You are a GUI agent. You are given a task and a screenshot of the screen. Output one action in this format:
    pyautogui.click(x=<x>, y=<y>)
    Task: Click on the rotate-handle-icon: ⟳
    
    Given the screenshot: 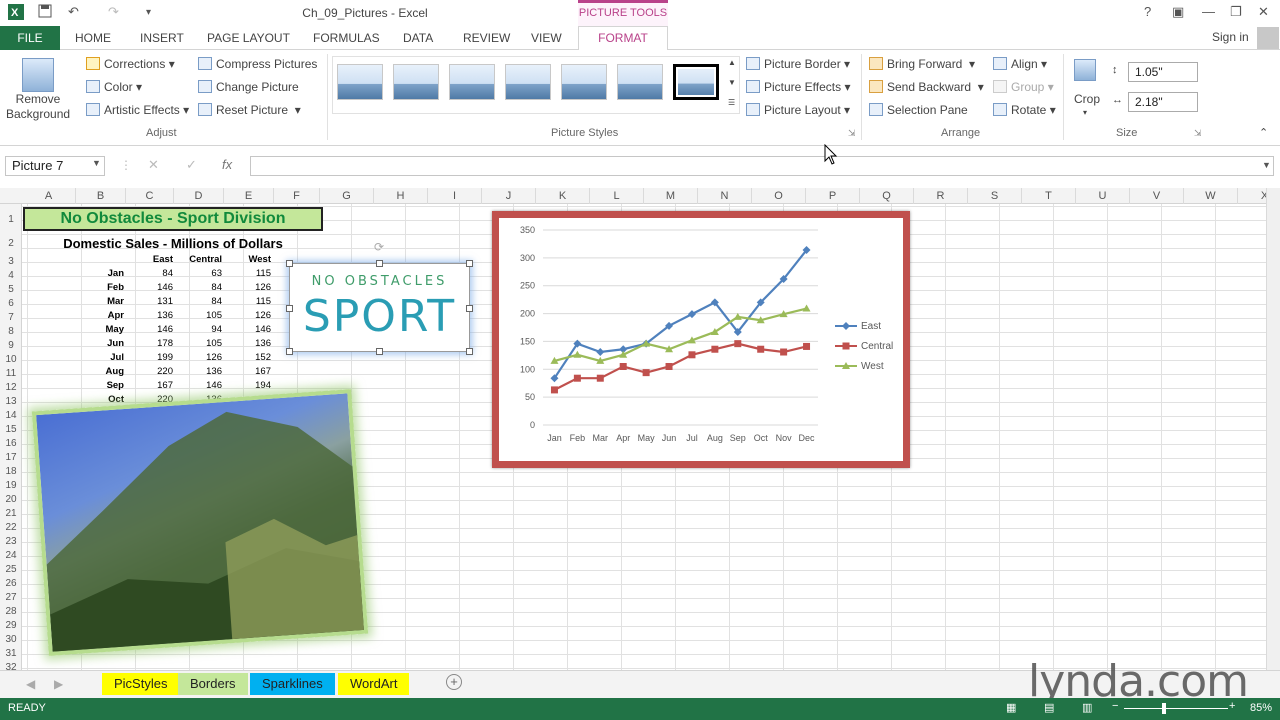 What is the action you would take?
    pyautogui.click(x=379, y=247)
    